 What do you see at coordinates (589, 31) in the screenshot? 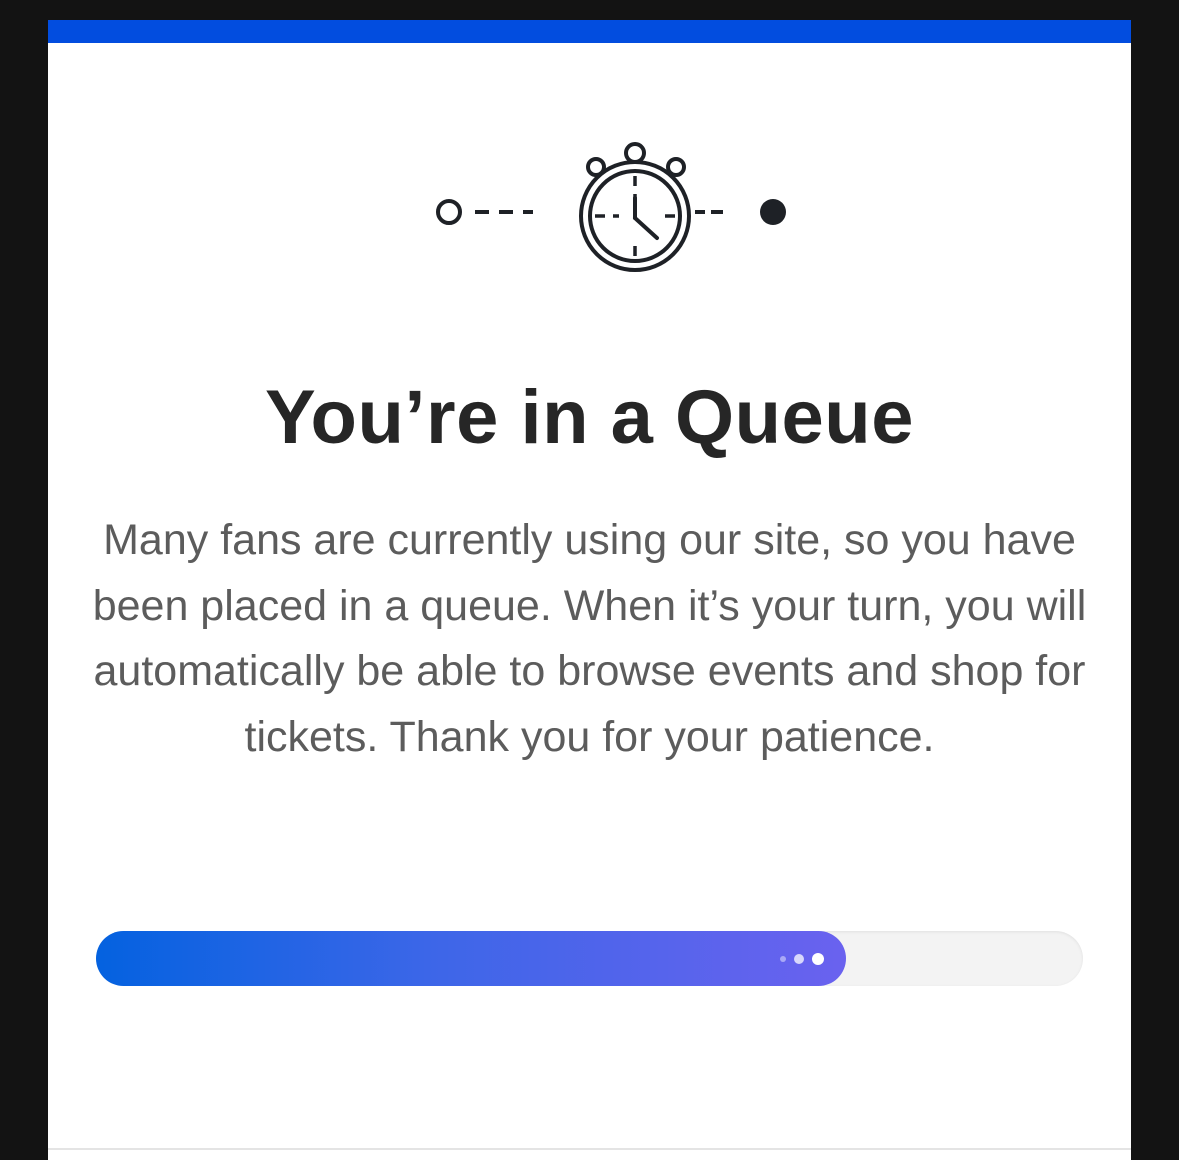
I see `modal-accent-bar` at bounding box center [589, 31].